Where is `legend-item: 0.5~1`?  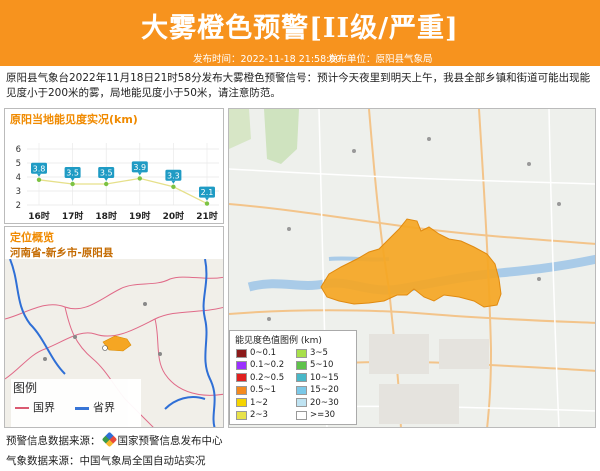 legend-item: 0.5~1 is located at coordinates (256, 390).